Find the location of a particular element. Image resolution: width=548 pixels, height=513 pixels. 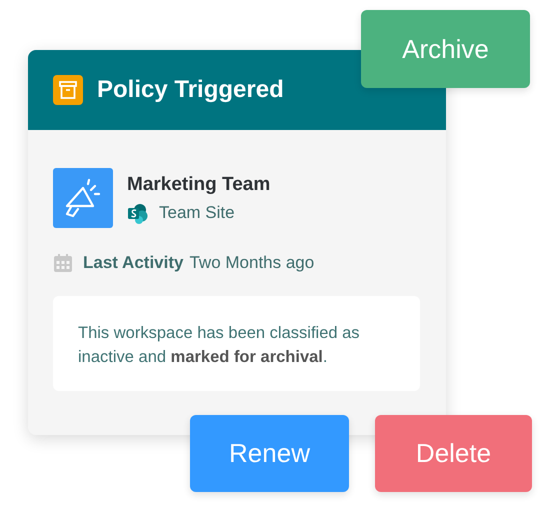

workspace-type: Team Site is located at coordinates (197, 213).